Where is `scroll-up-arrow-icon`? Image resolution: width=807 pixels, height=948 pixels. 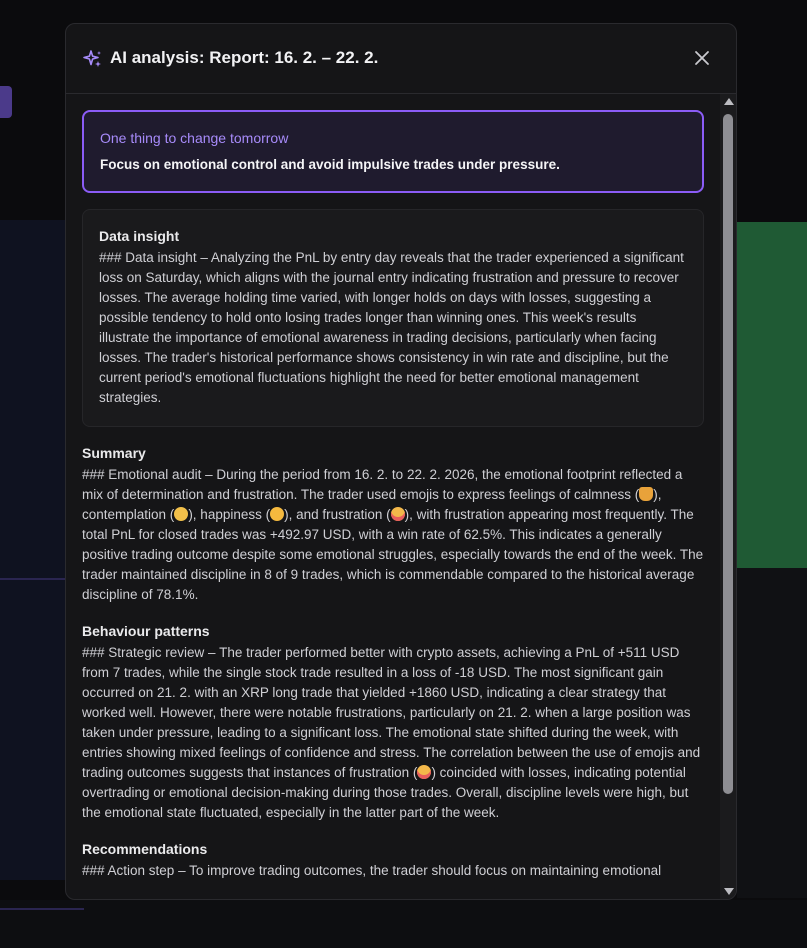
scroll-up-arrow-icon is located at coordinates (729, 101).